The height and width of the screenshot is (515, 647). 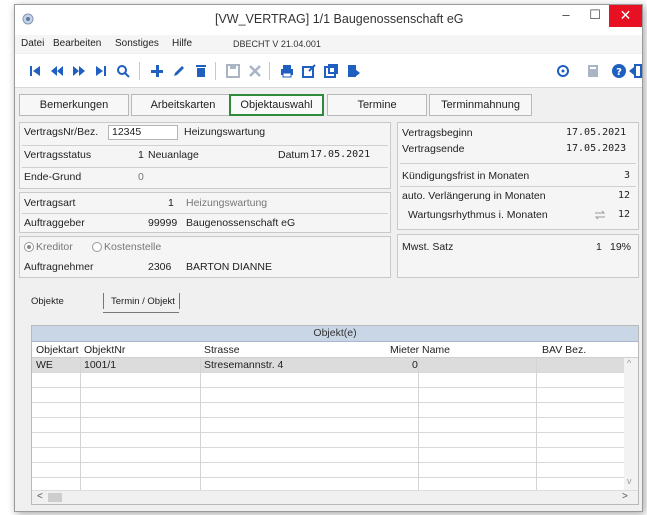 I want to click on column-objektart: Objektart, so click(x=57, y=350).